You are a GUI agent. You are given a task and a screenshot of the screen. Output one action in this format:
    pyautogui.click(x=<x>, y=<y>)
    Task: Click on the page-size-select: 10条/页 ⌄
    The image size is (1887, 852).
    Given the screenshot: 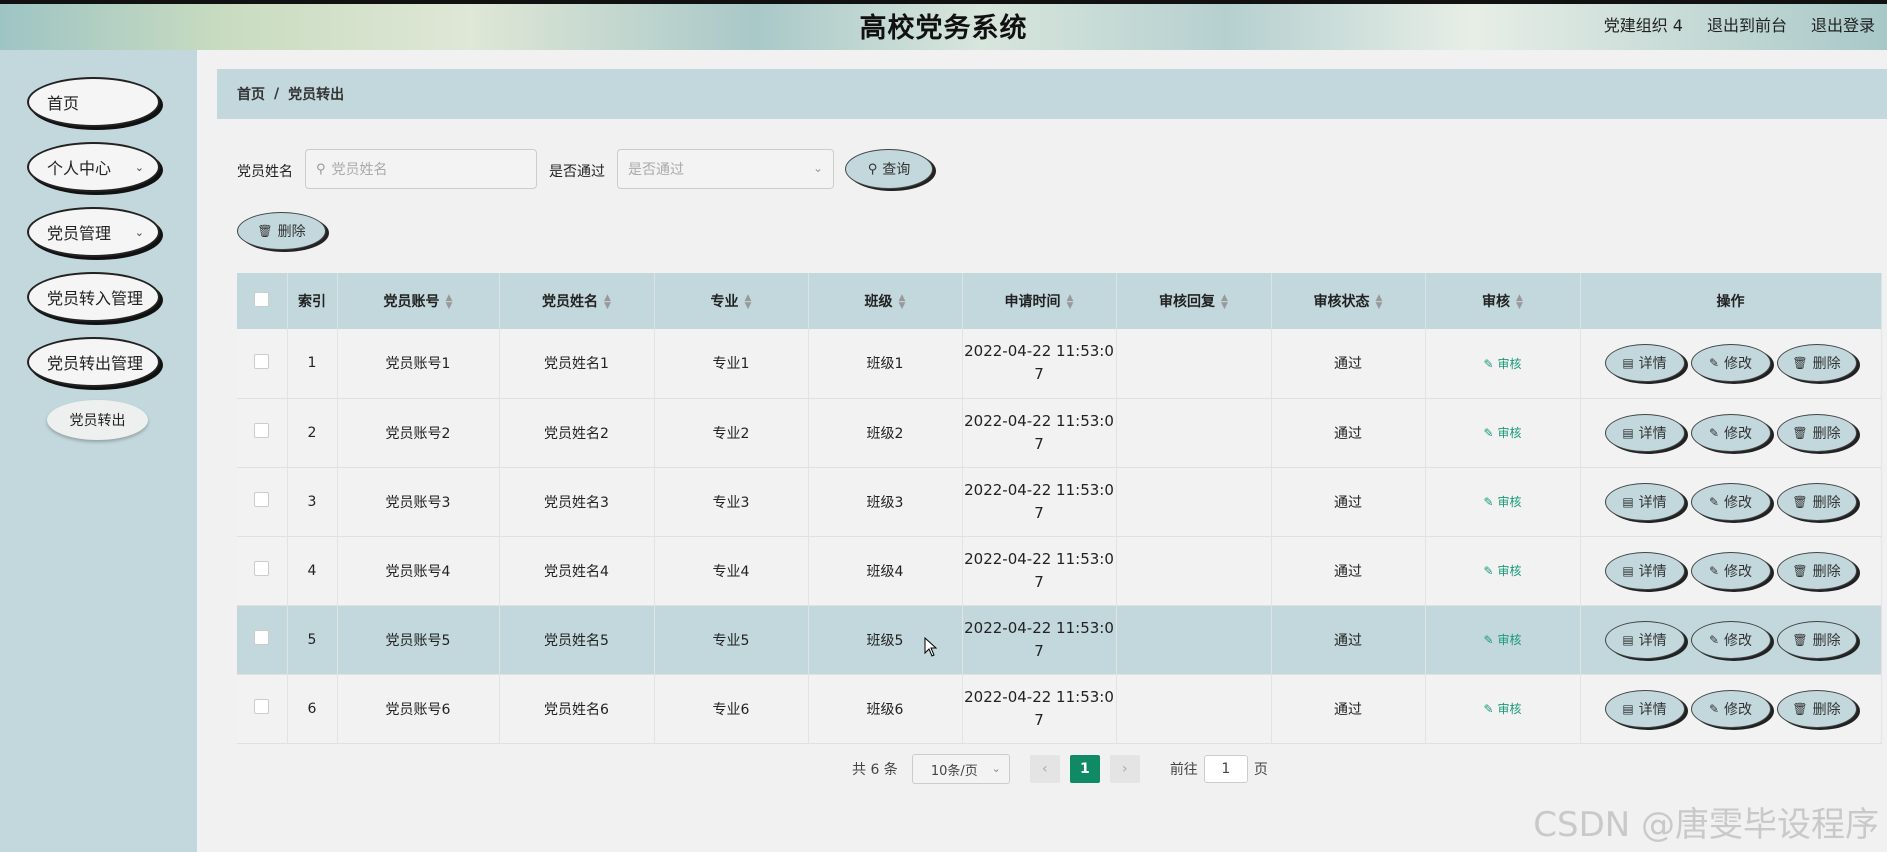 What is the action you would take?
    pyautogui.click(x=960, y=769)
    